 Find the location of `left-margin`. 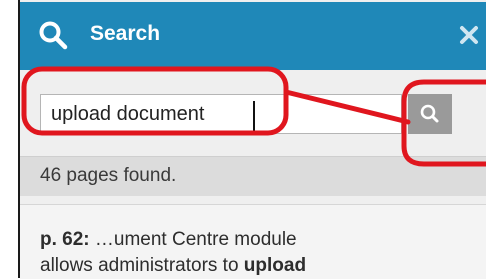

left-margin is located at coordinates (9, 139).